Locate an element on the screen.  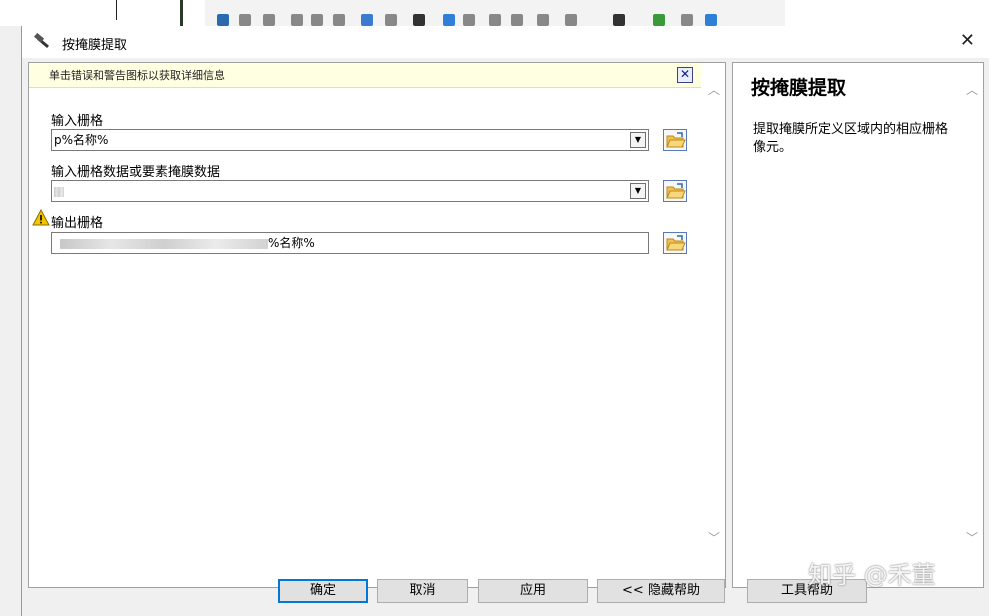
output-raster-value: %名称% is located at coordinates (291, 243).